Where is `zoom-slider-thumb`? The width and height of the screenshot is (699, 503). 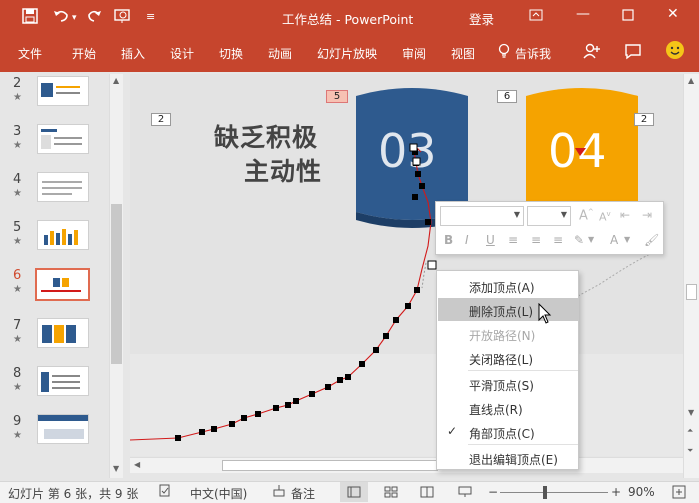 zoom-slider-thumb is located at coordinates (545, 492).